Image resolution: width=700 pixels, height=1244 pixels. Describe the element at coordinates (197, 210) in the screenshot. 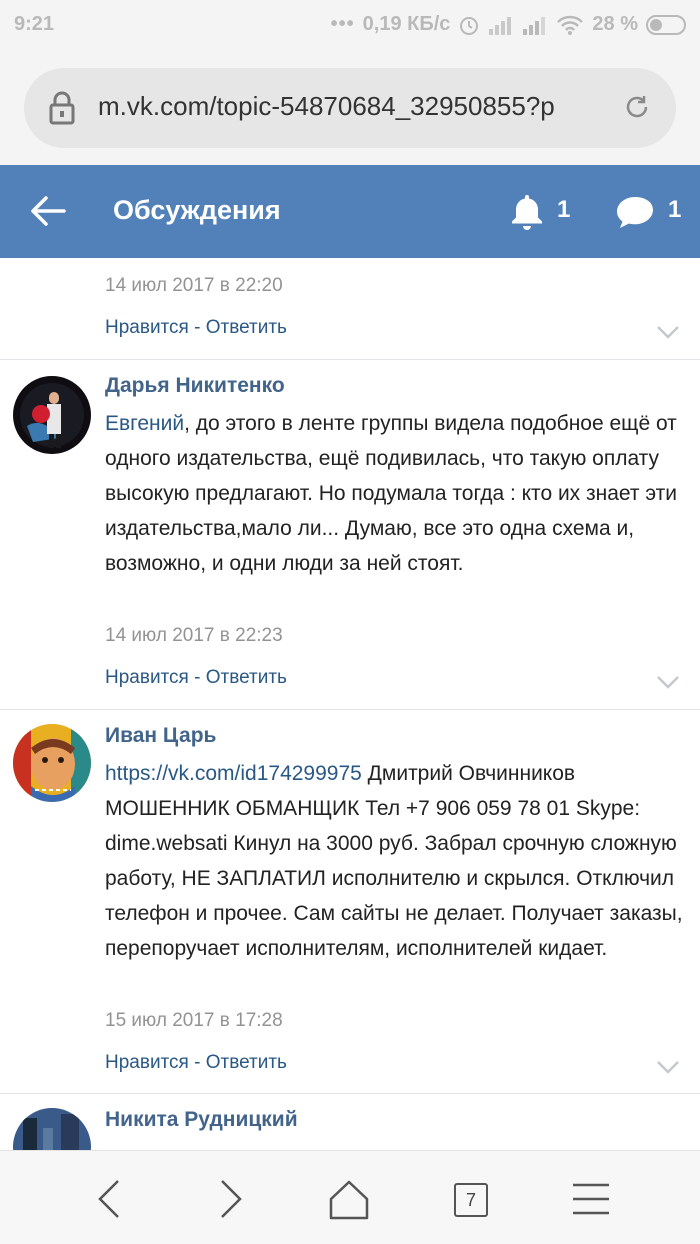

I see `page-title: Обсуждения` at that location.